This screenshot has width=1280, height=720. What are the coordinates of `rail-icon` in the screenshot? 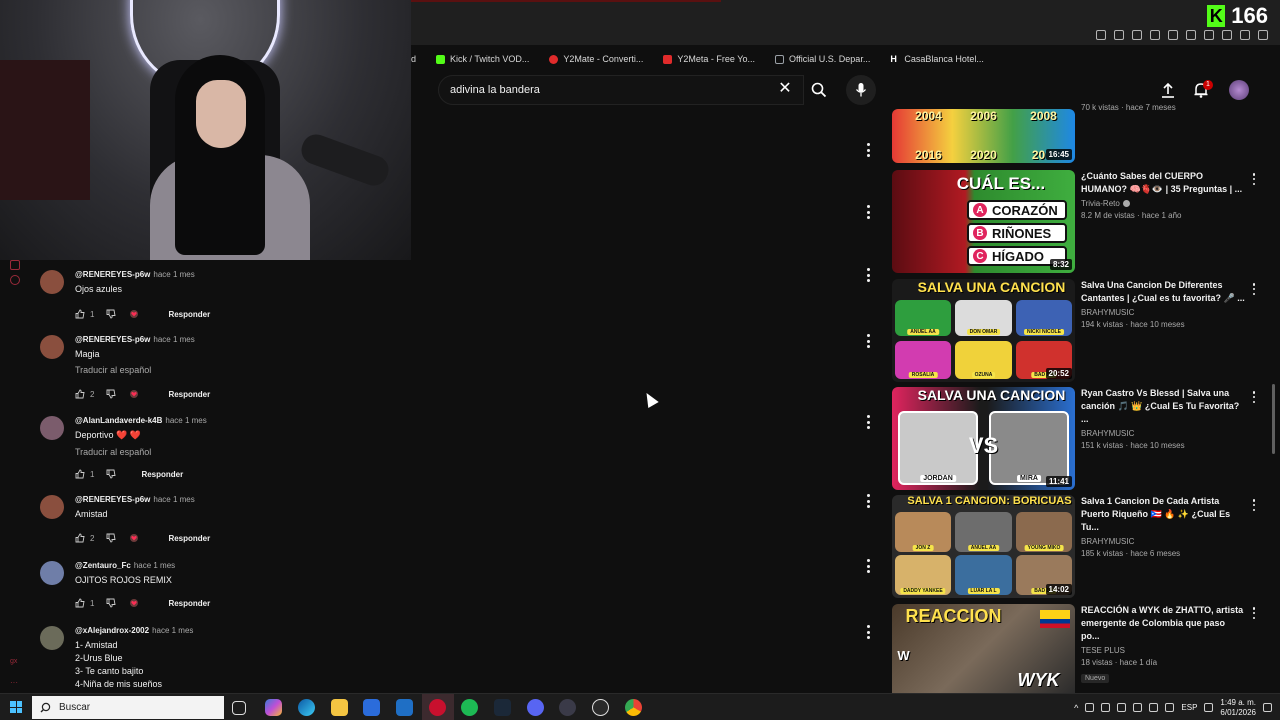 It's located at (15, 265).